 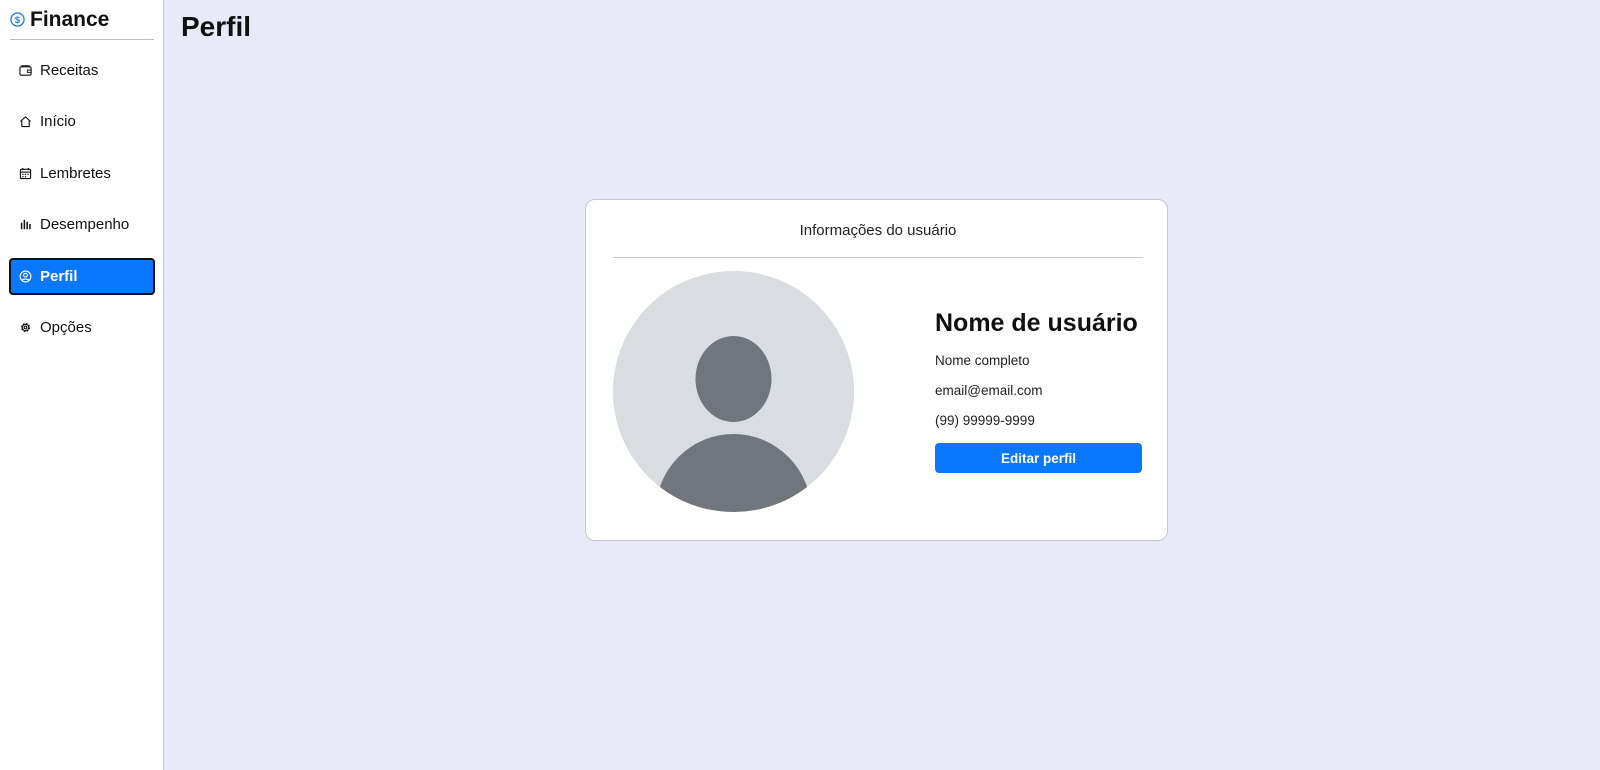 What do you see at coordinates (216, 26) in the screenshot?
I see `page-title: Perfil` at bounding box center [216, 26].